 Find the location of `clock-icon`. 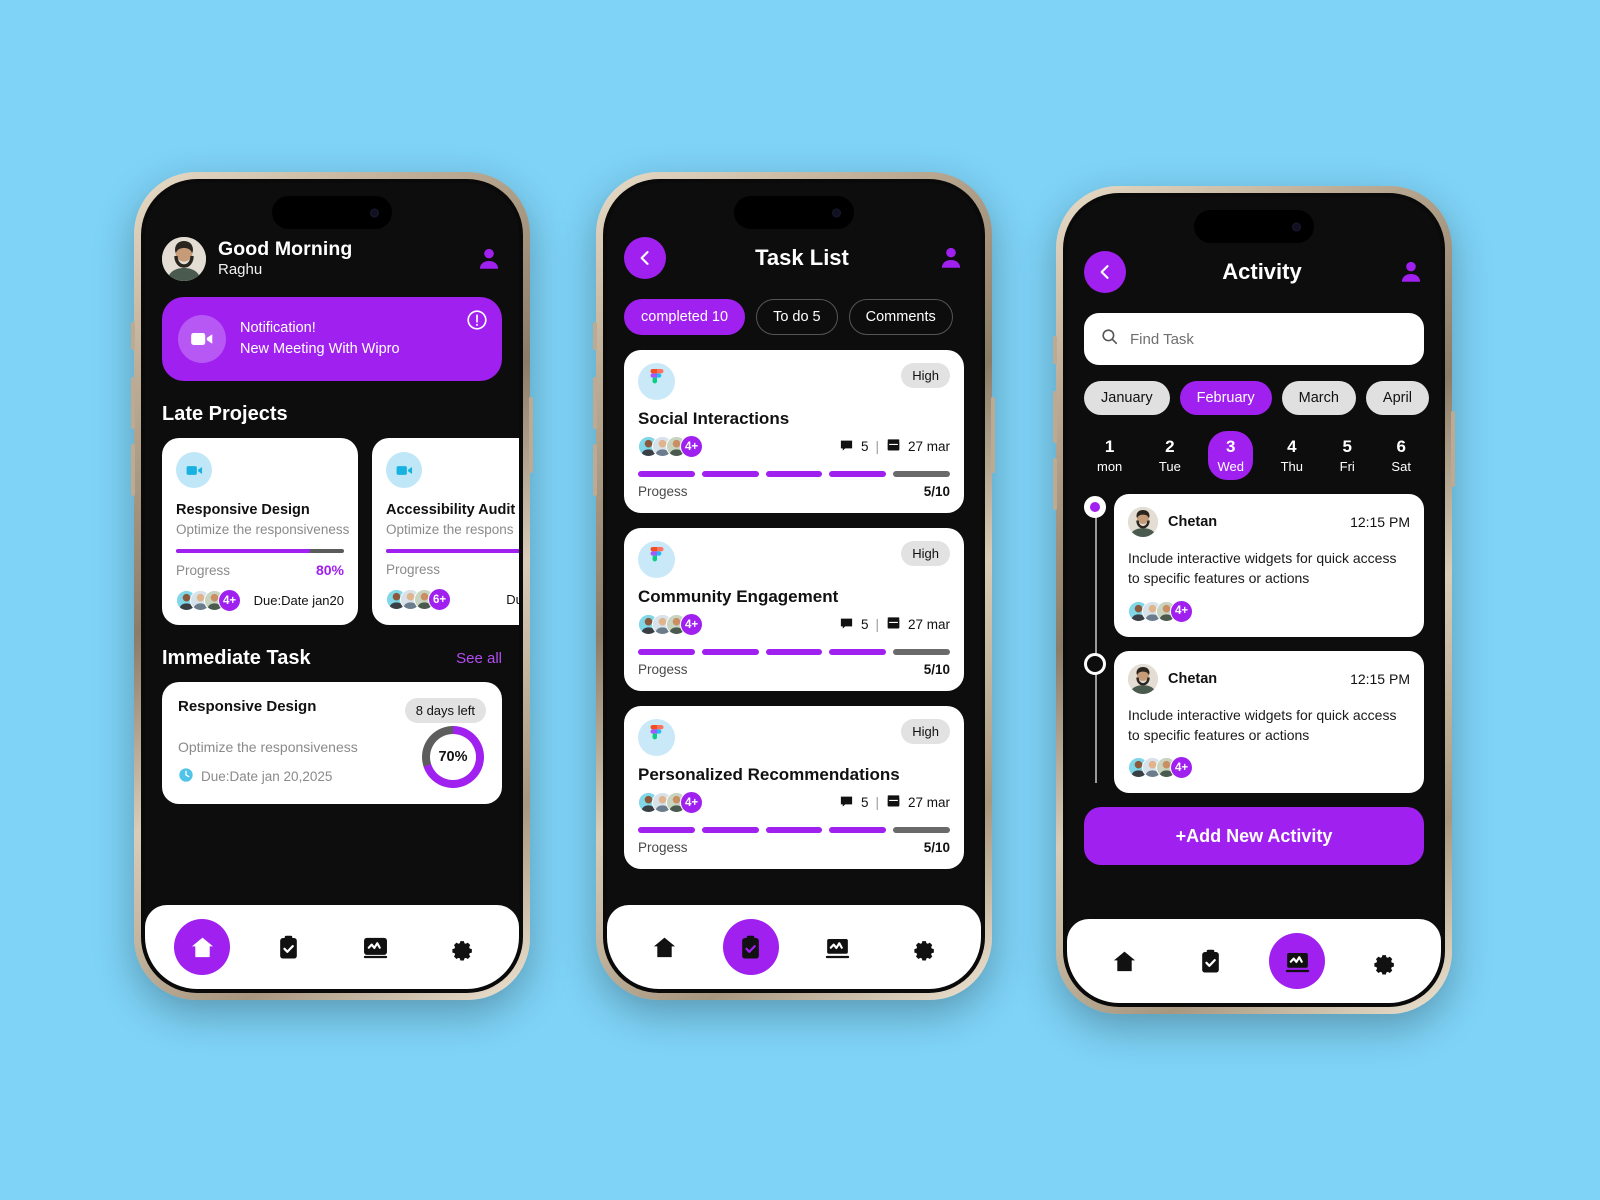

clock-icon is located at coordinates (186, 776).